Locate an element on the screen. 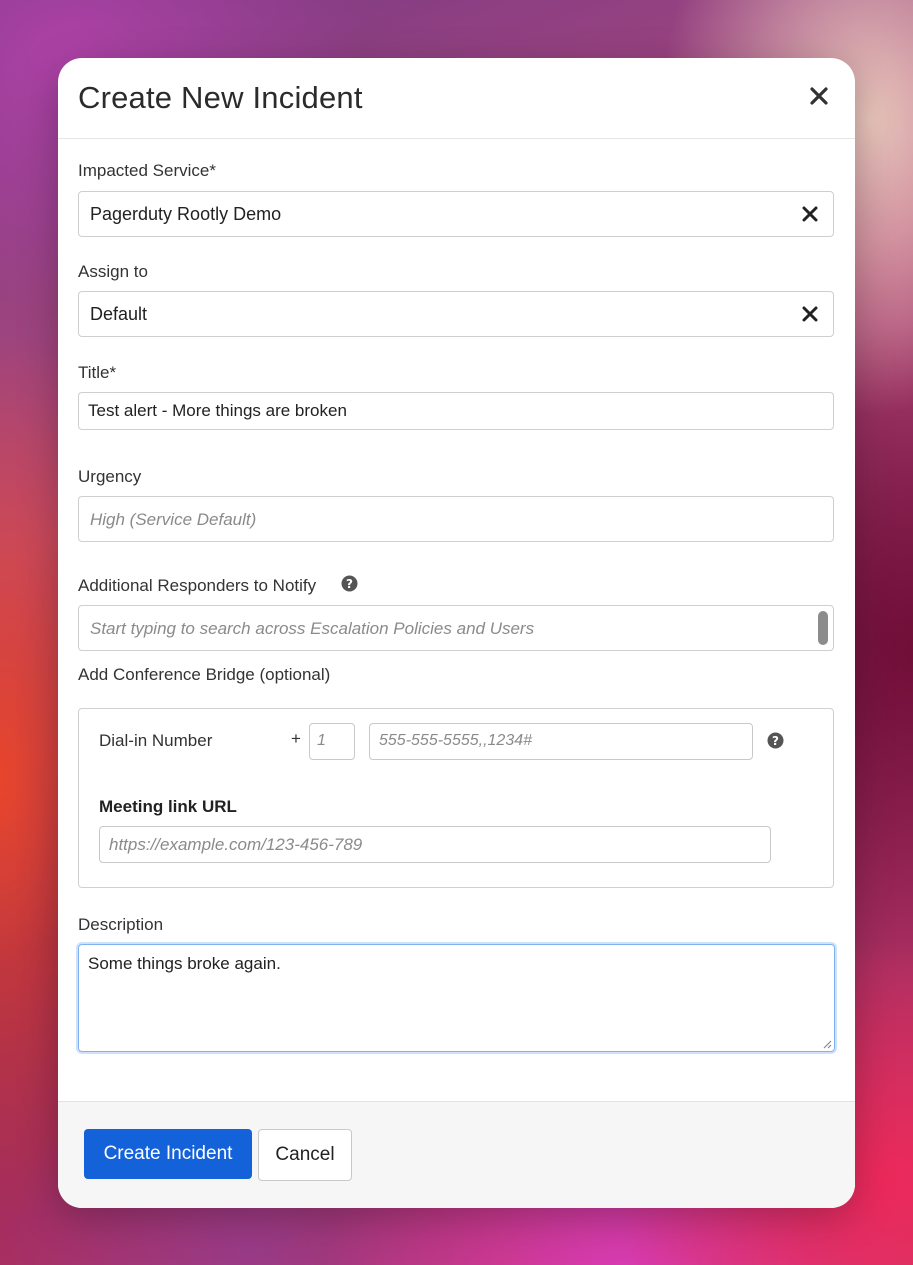 The height and width of the screenshot is (1265, 913). urgency-placeholder: High (Service Default) is located at coordinates (173, 519).